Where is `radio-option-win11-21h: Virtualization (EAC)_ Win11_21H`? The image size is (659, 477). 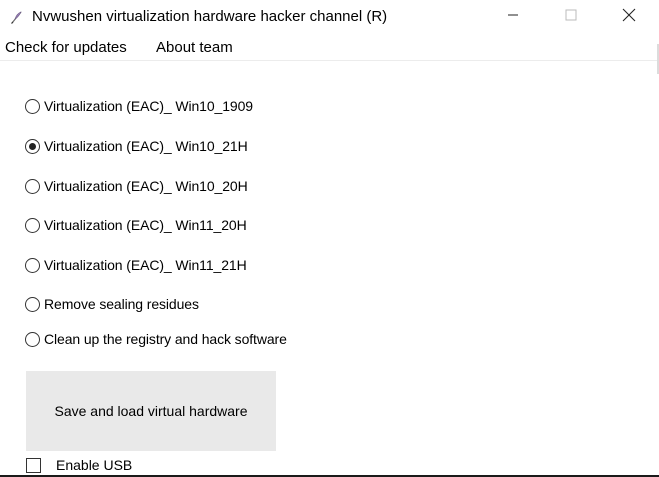 radio-option-win11-21h: Virtualization (EAC)_ Win11_21H is located at coordinates (136, 265).